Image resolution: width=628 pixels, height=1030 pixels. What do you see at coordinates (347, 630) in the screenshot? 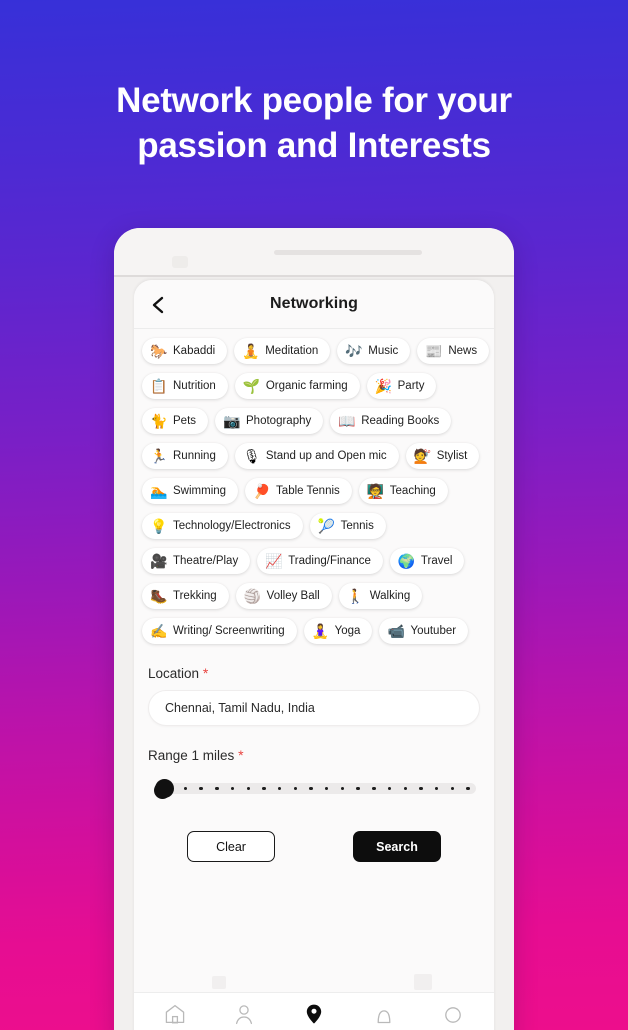
I see `interest-chip-label: Yoga` at bounding box center [347, 630].